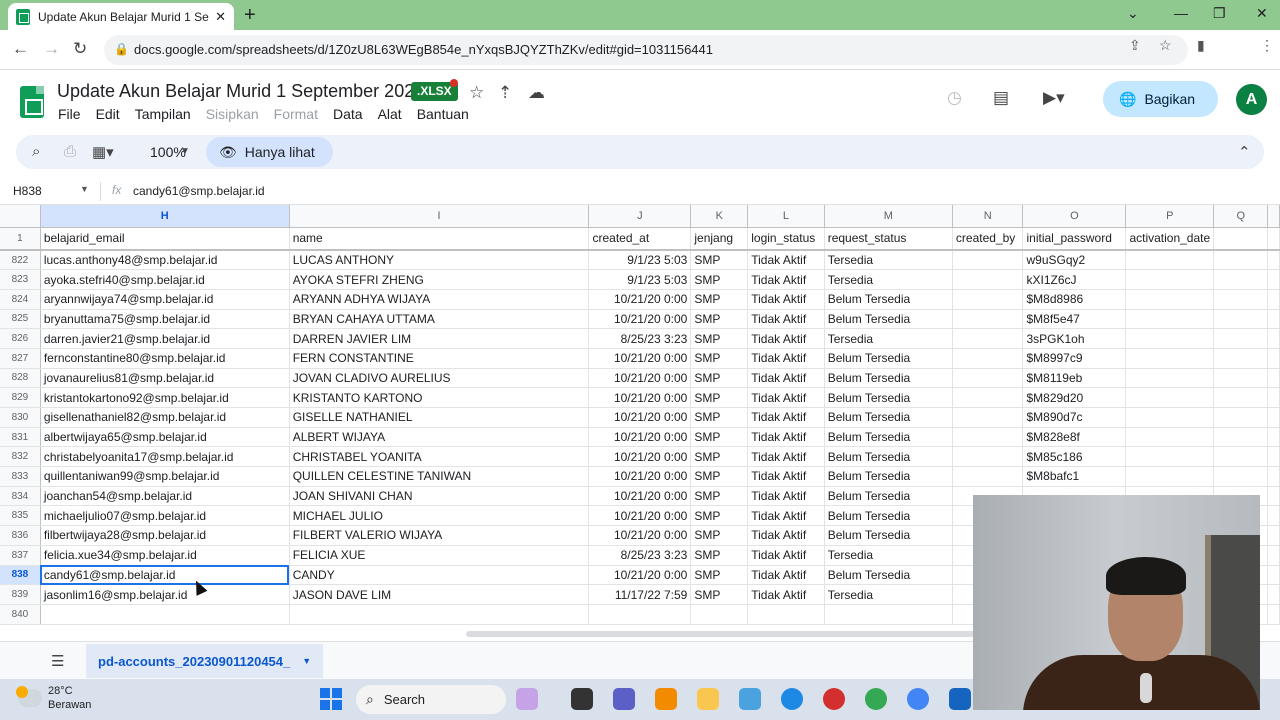 This screenshot has height=720, width=1280. What do you see at coordinates (165, 378) in the screenshot?
I see `cell-email: jovanaurelius81@smp.belajar.id` at bounding box center [165, 378].